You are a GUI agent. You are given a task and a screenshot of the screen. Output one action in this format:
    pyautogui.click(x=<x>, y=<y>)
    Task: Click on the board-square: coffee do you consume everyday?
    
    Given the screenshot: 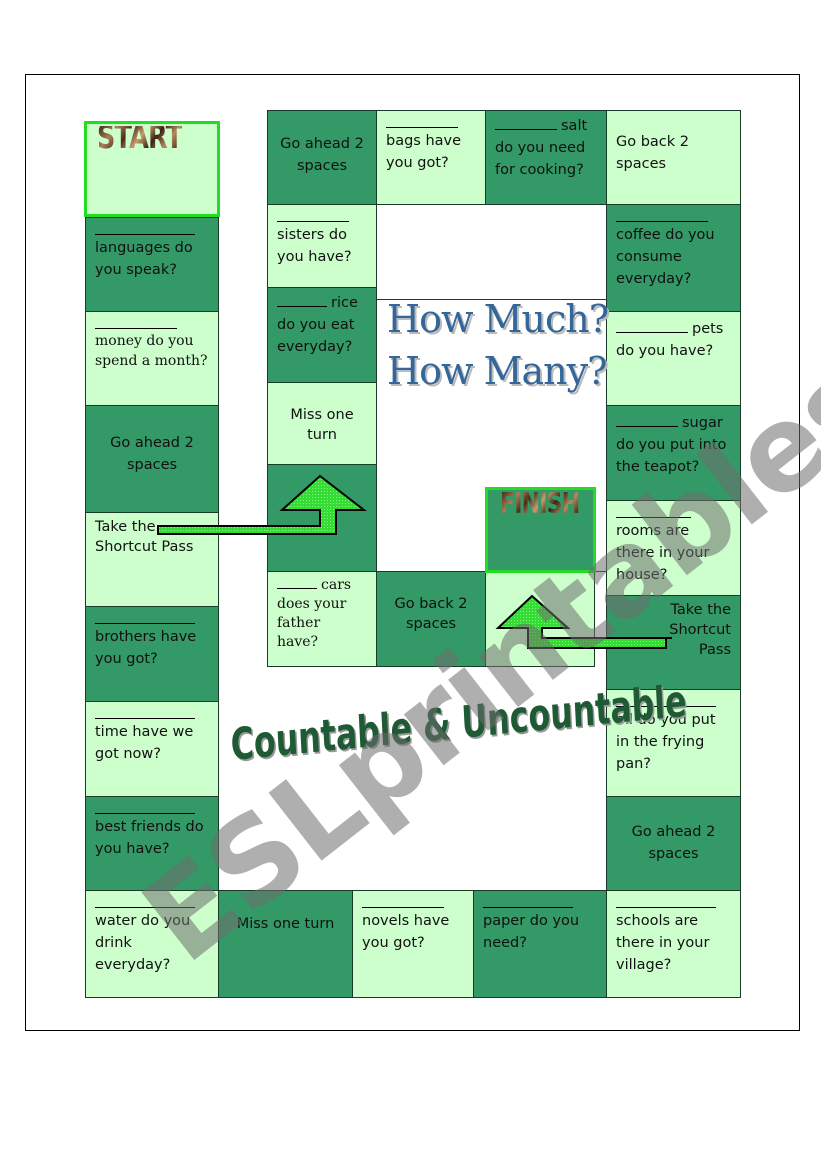 What is the action you would take?
    pyautogui.click(x=673, y=258)
    